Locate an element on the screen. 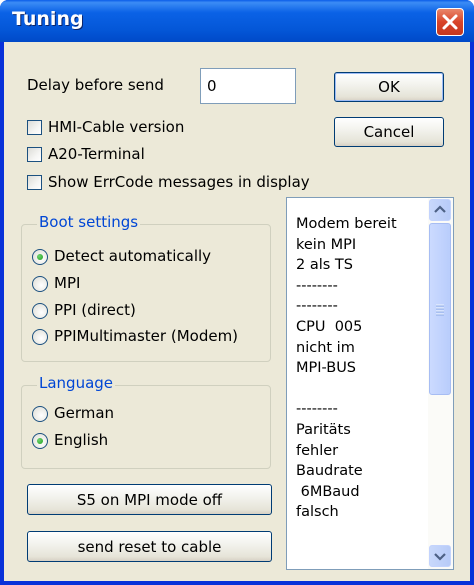  list-item: kein MPI is located at coordinates (362, 245).